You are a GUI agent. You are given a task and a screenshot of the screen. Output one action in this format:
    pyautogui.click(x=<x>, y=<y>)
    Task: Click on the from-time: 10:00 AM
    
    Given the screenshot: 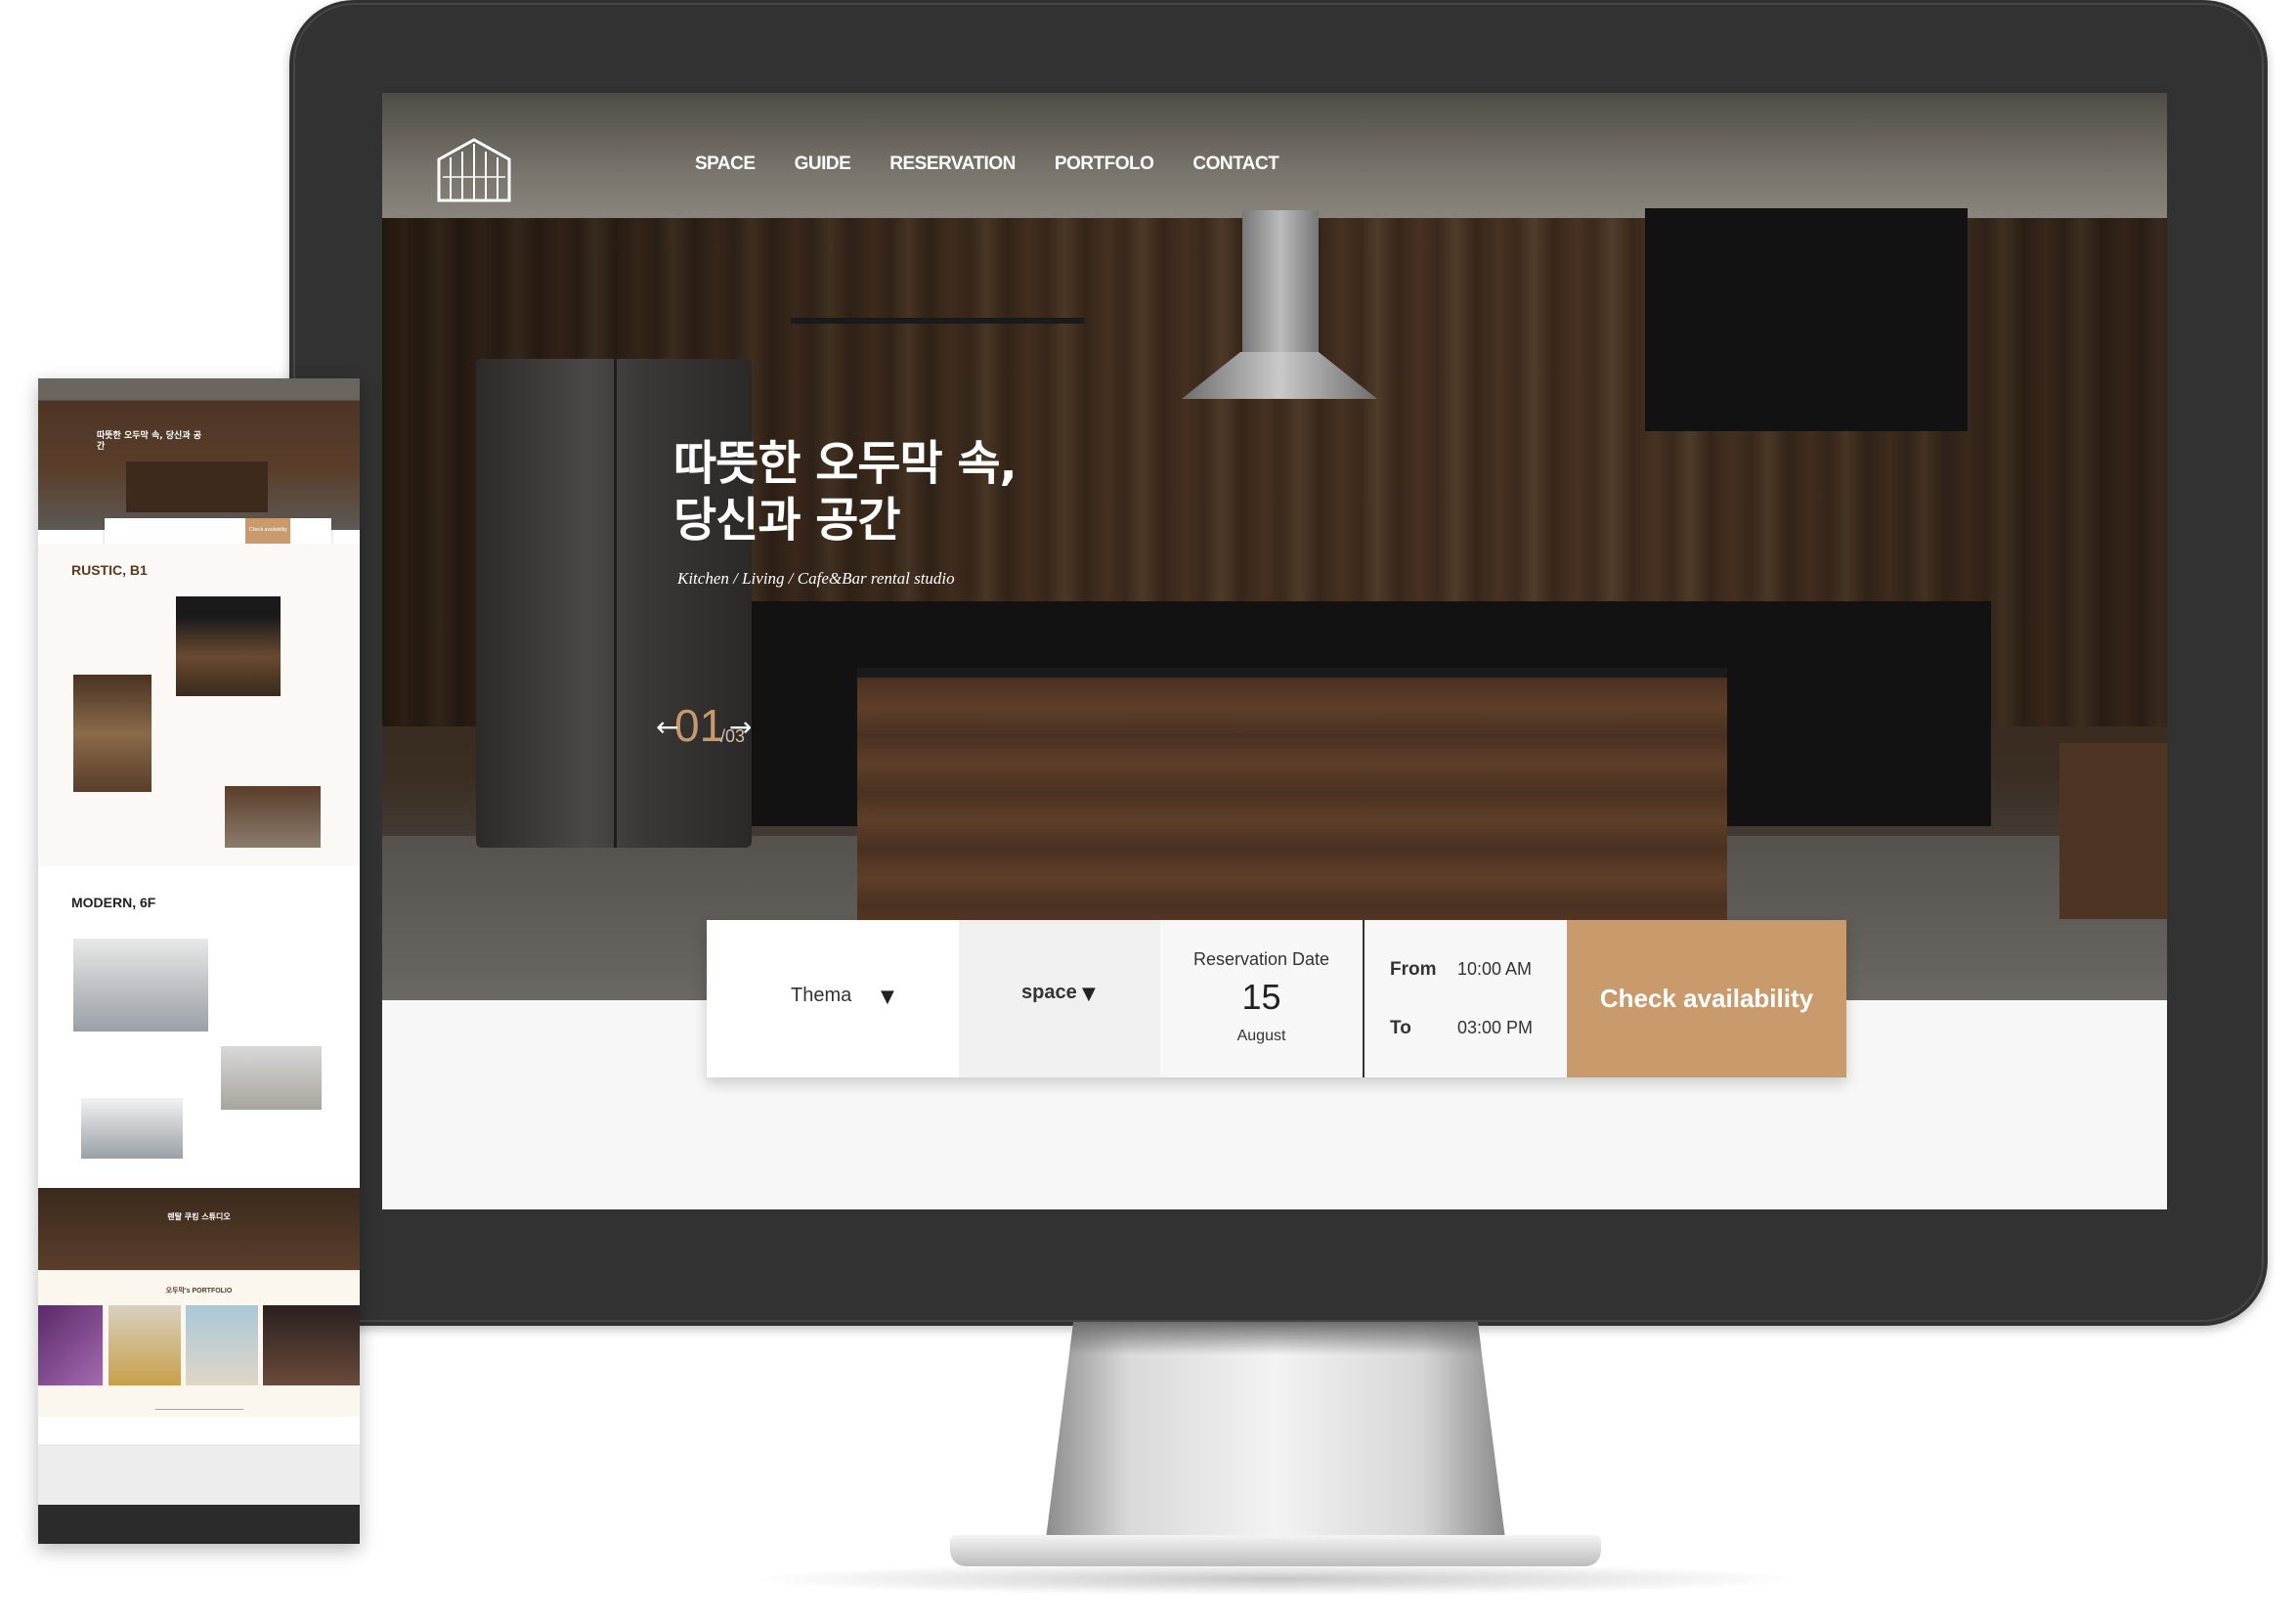 What is the action you would take?
    pyautogui.click(x=1494, y=970)
    